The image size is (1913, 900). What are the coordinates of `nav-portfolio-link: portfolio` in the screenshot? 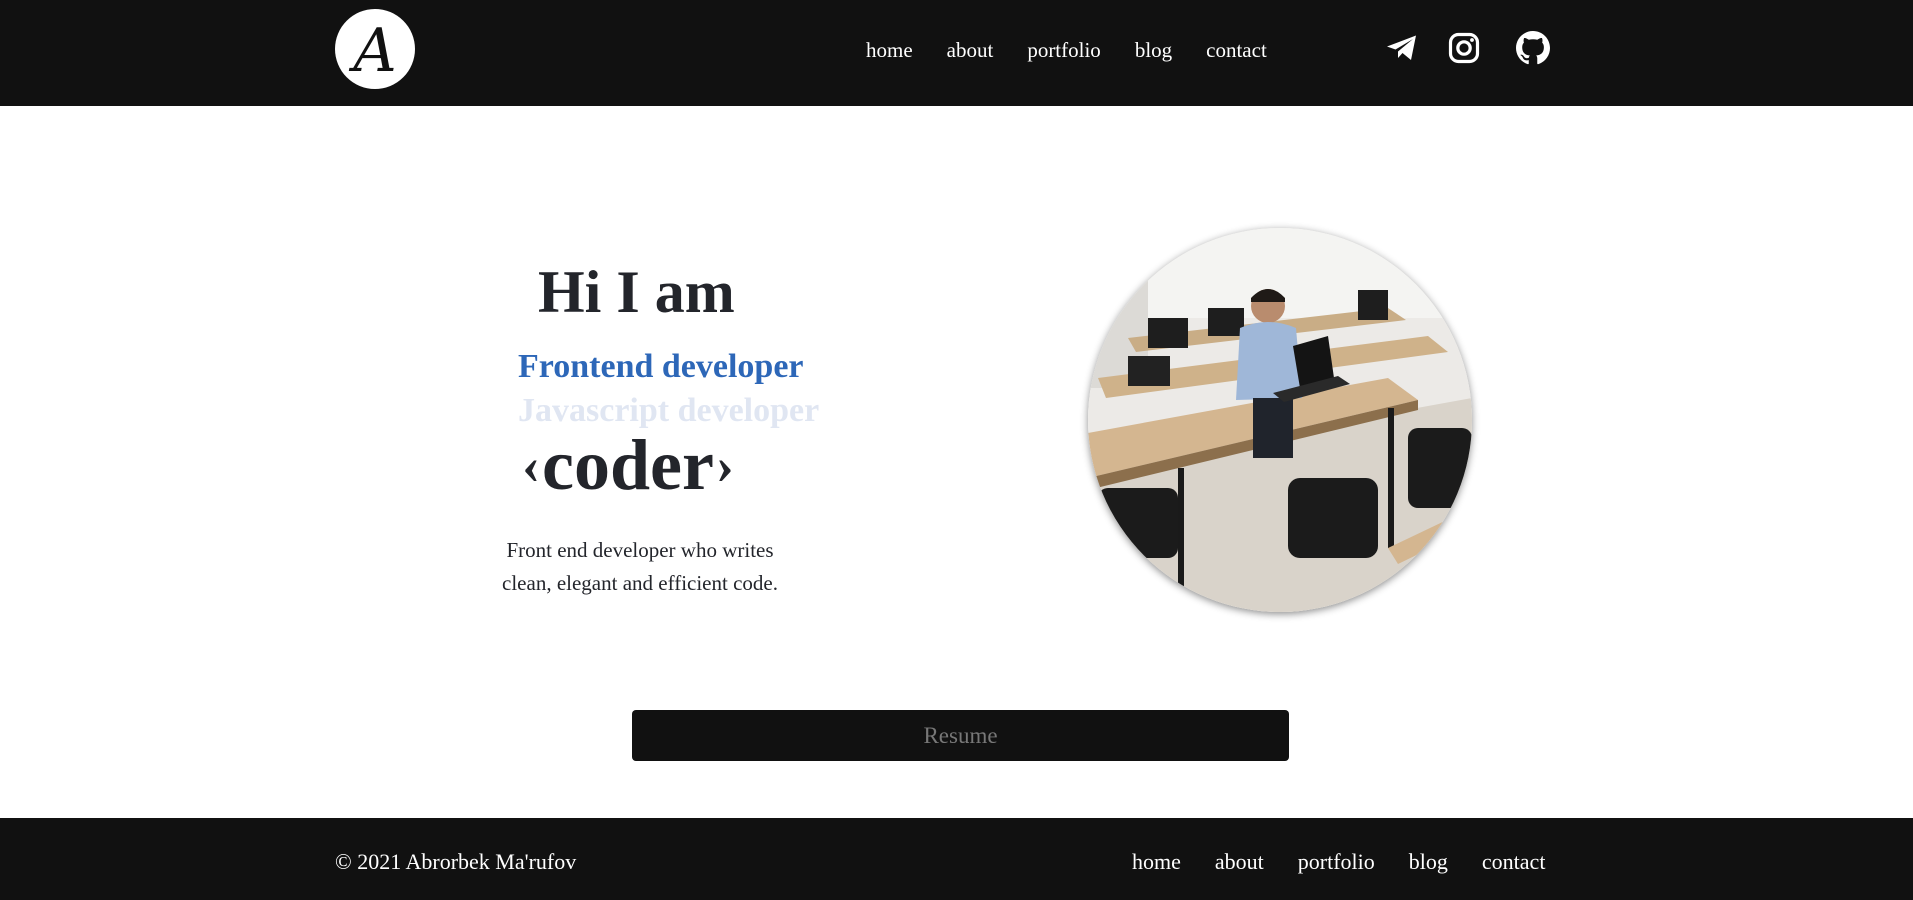 It's located at (1064, 50).